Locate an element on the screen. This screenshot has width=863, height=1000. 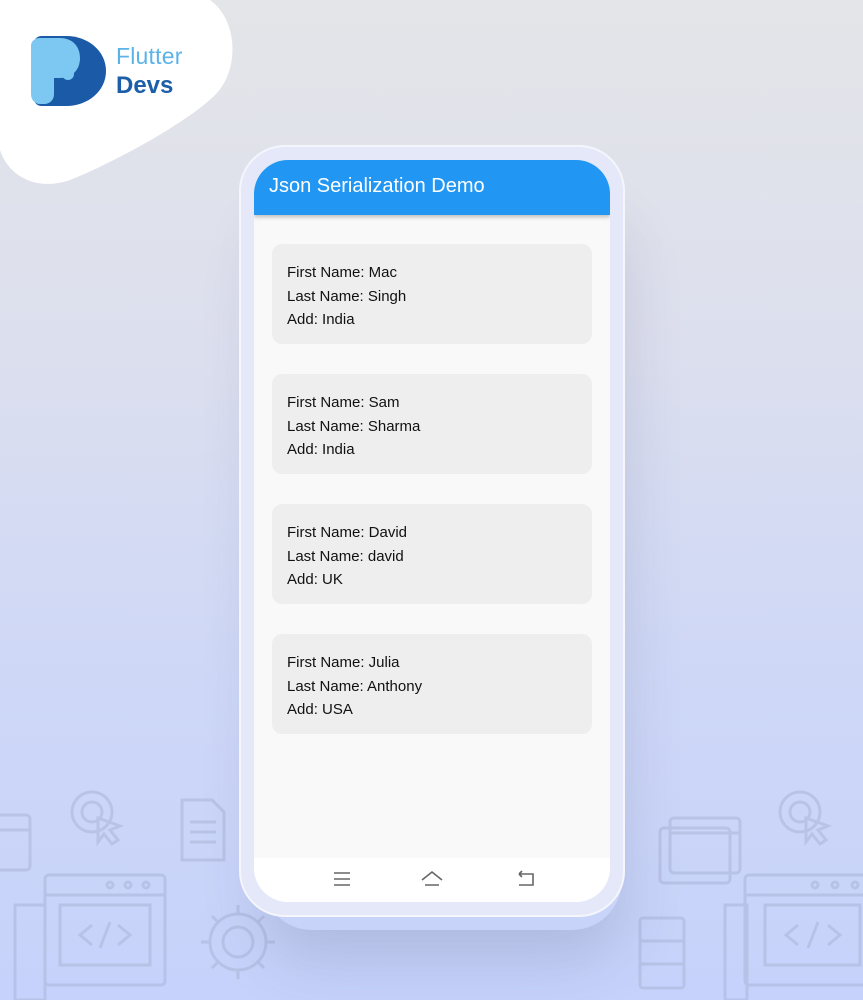
last-name-text: Last Name: david is located at coordinates (345, 556).